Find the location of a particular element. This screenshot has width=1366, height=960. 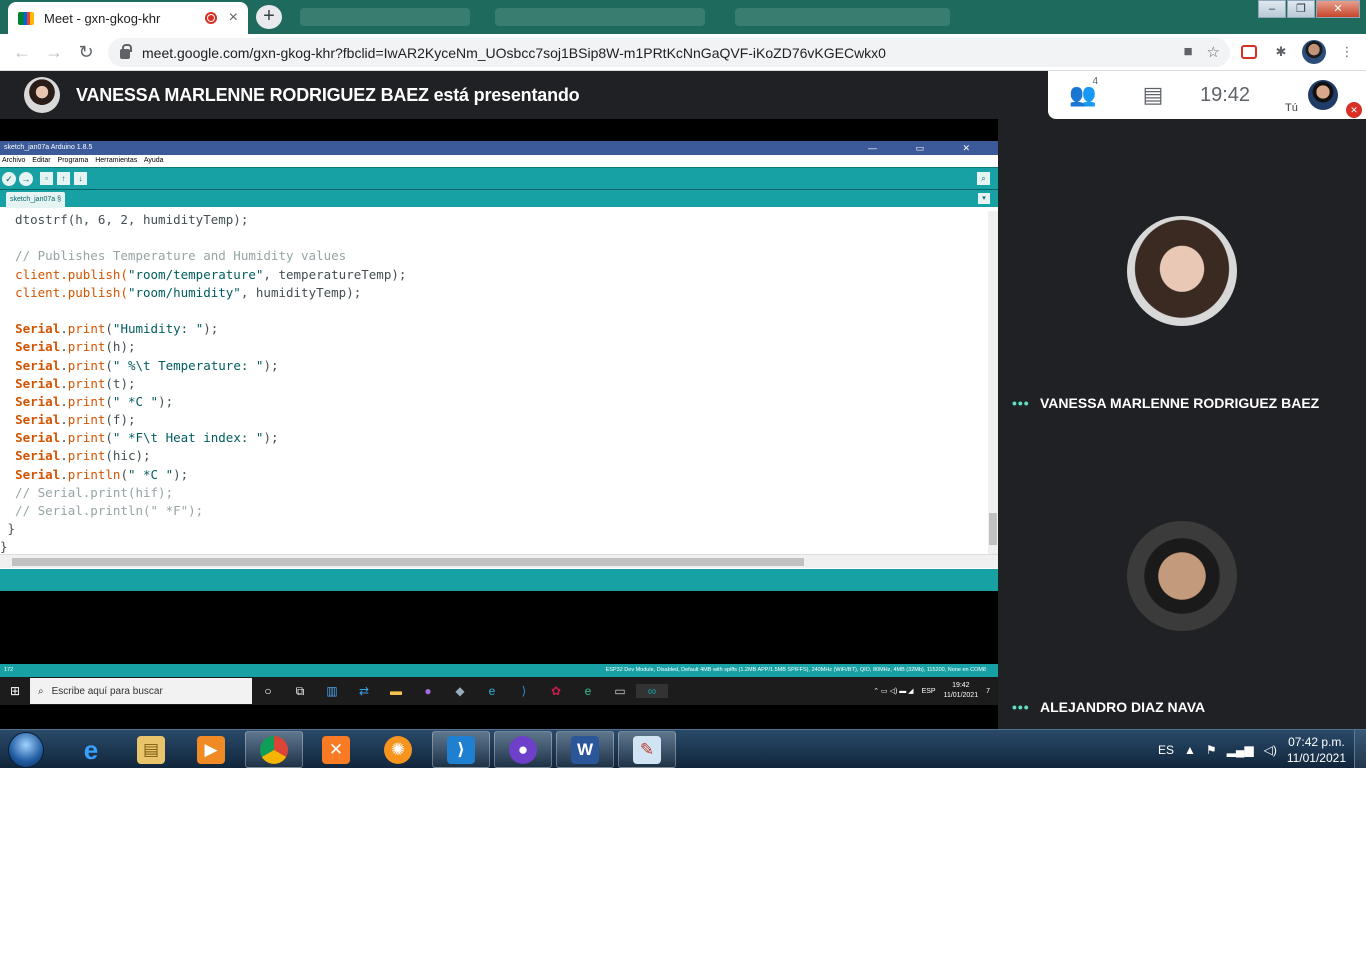

extensions-puzzle-icon: ✱ is located at coordinates (1281, 52).